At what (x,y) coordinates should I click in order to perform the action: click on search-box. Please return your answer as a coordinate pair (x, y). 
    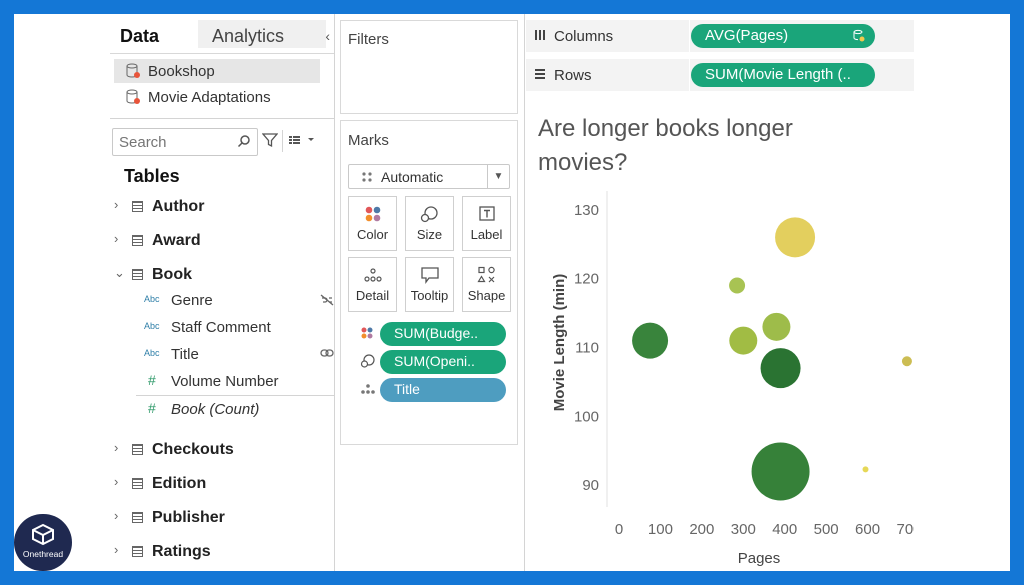
    Looking at the image, I should click on (185, 142).